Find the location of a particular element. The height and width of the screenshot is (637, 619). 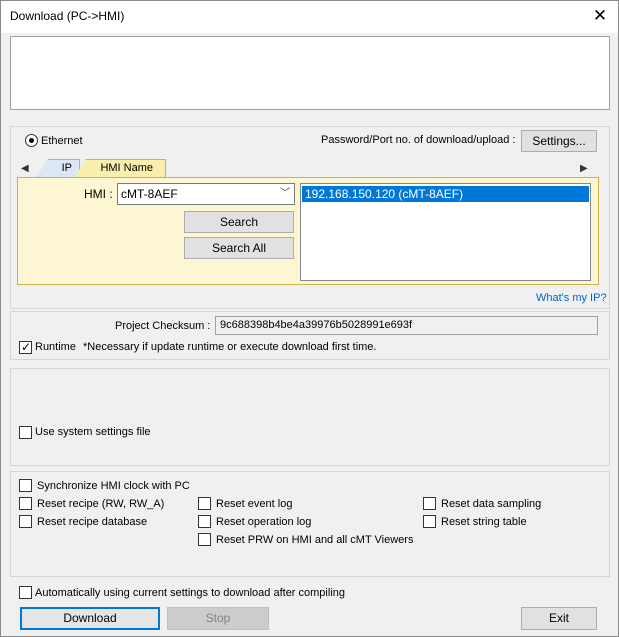

use-system-settings-checkbox is located at coordinates (25, 432).